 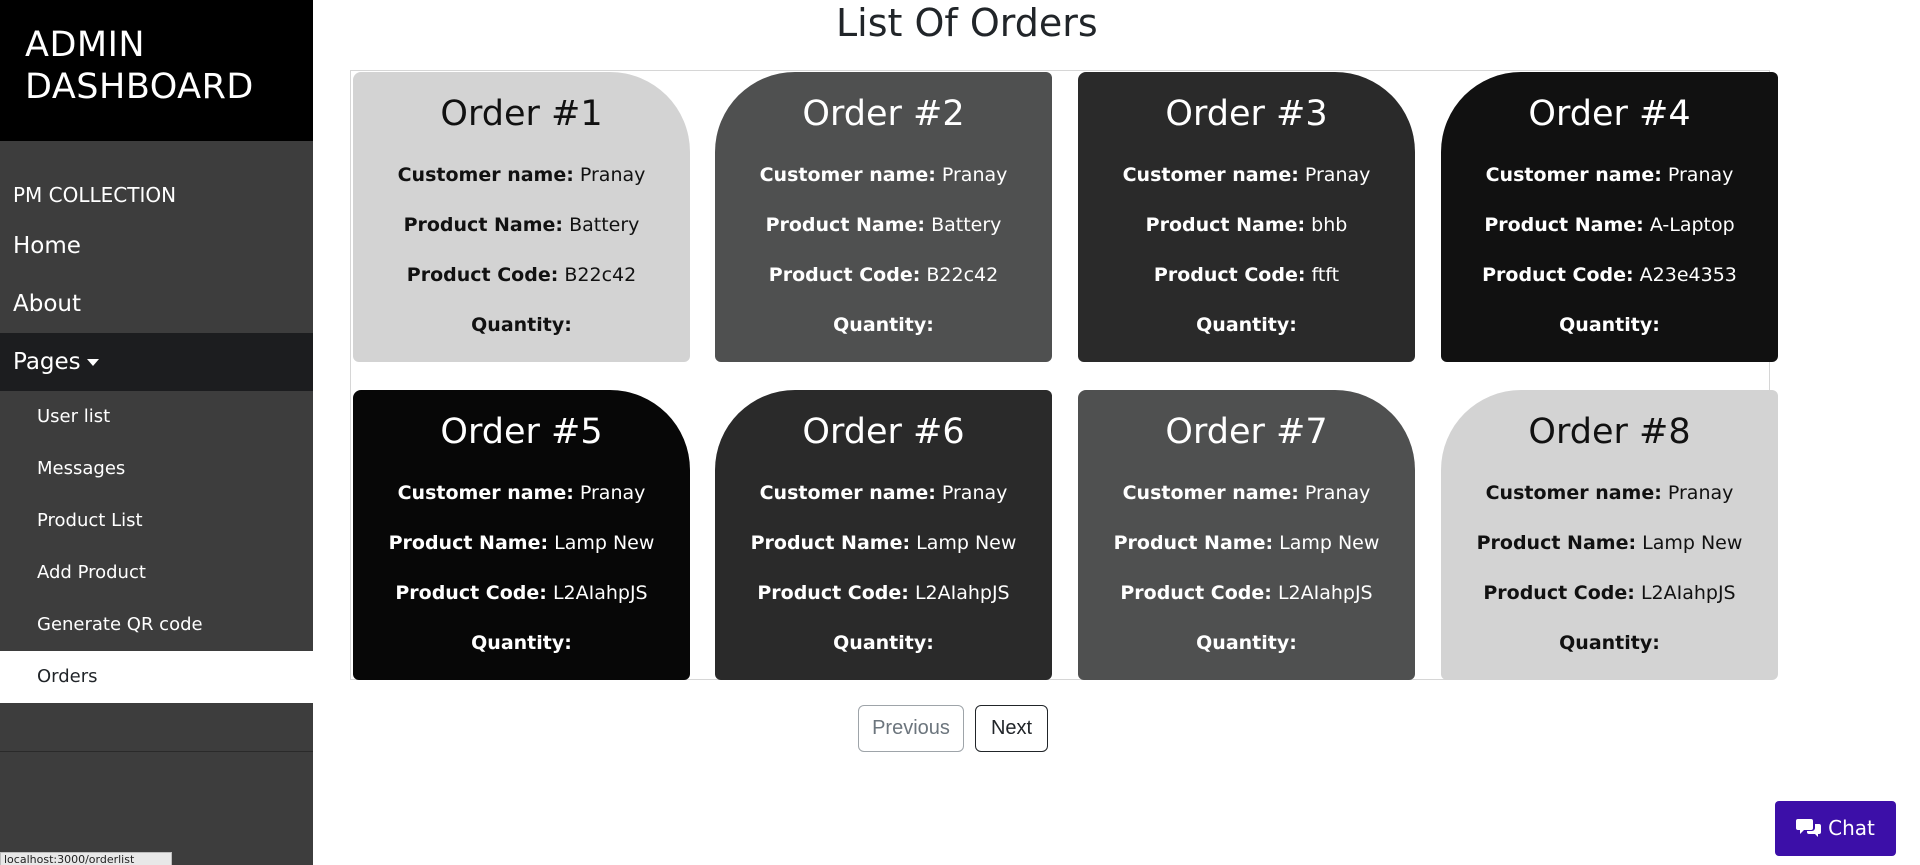 What do you see at coordinates (521, 432) in the screenshot?
I see `order-title: Order #5` at bounding box center [521, 432].